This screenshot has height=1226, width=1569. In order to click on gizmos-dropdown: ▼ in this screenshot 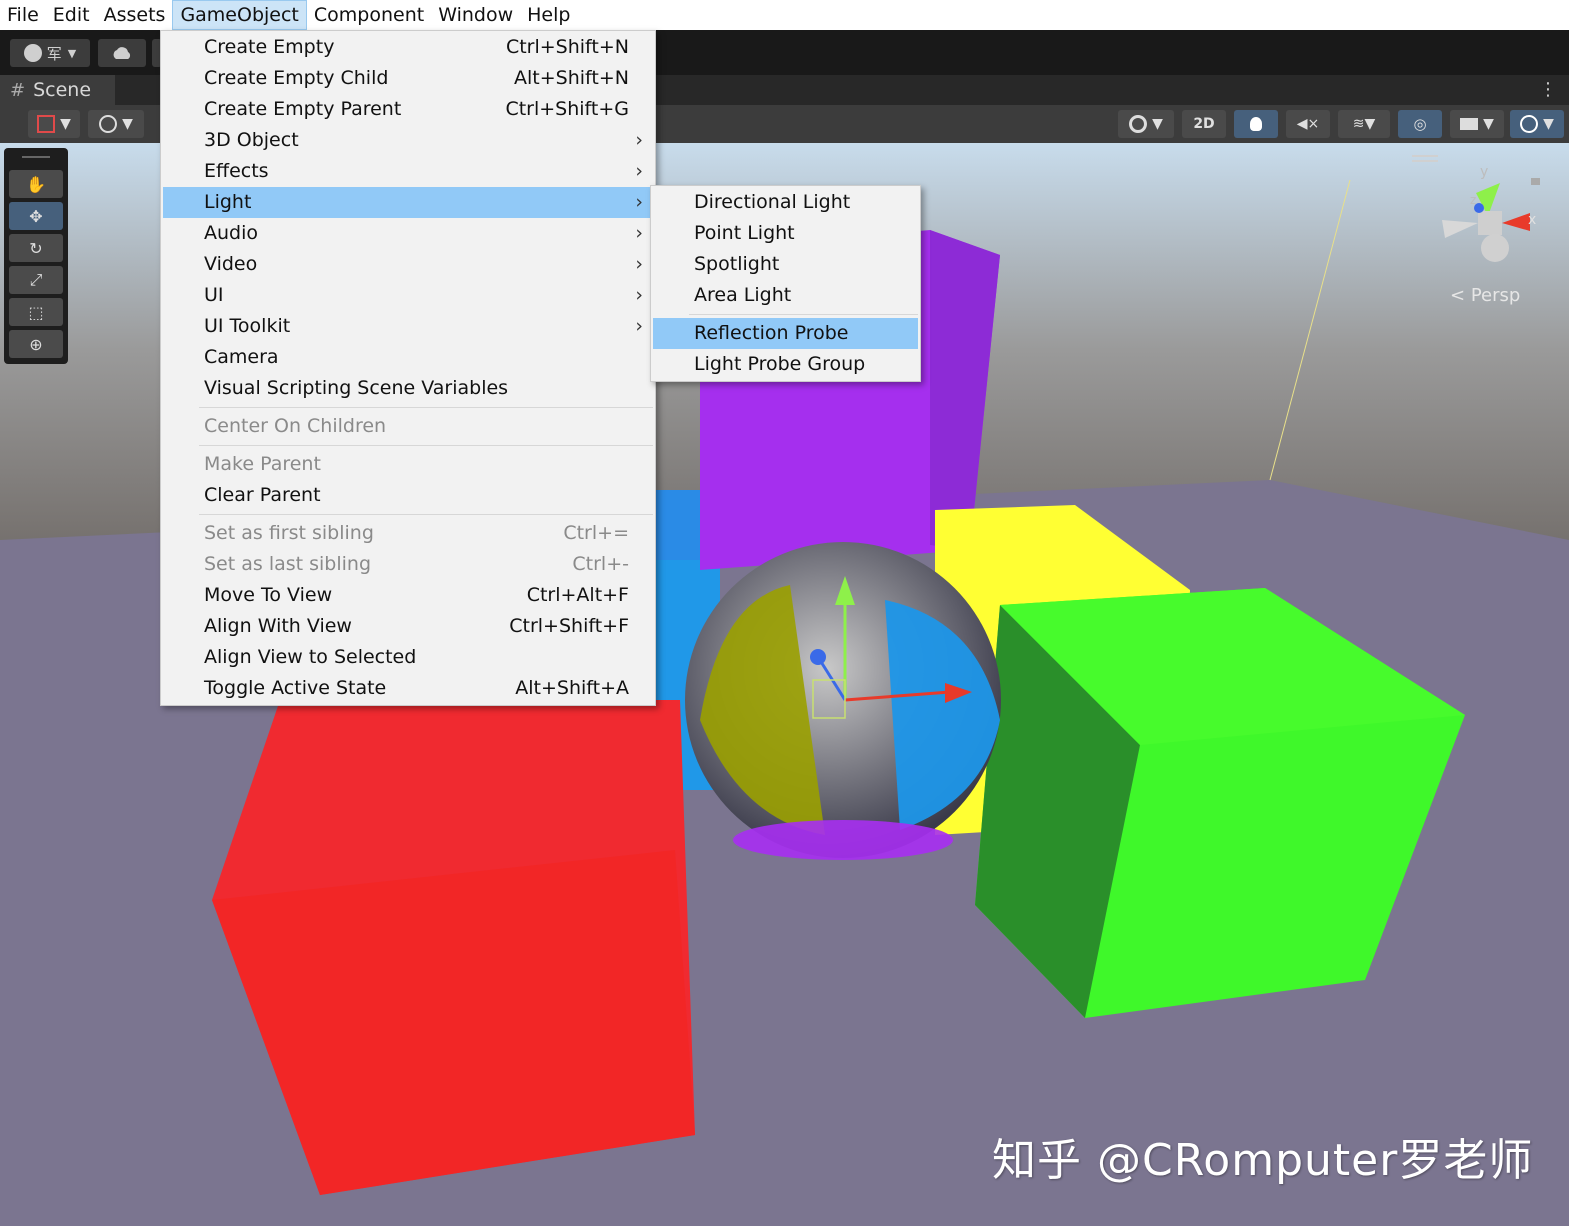, I will do `click(1537, 124)`.